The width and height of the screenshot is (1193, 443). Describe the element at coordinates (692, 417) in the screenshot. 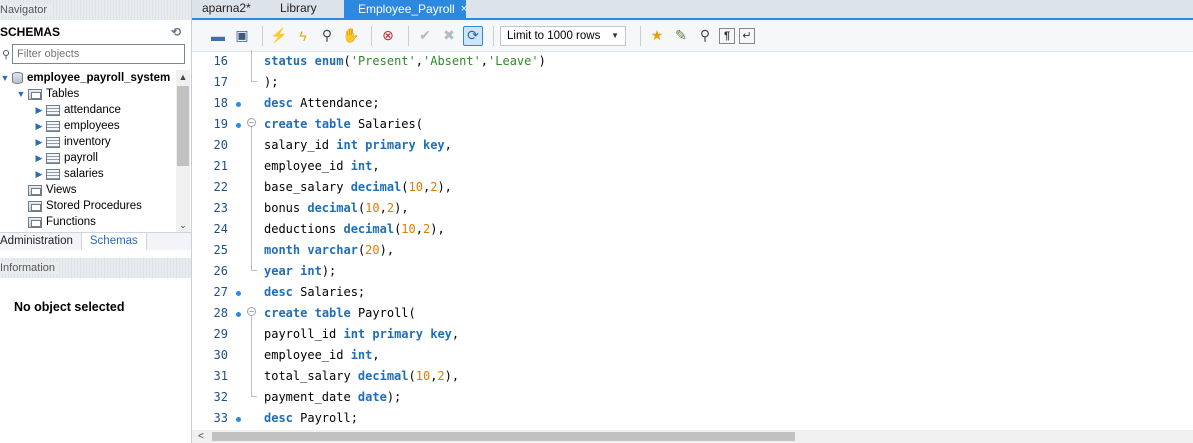

I see `code-line: 33 desc Payroll;` at that location.